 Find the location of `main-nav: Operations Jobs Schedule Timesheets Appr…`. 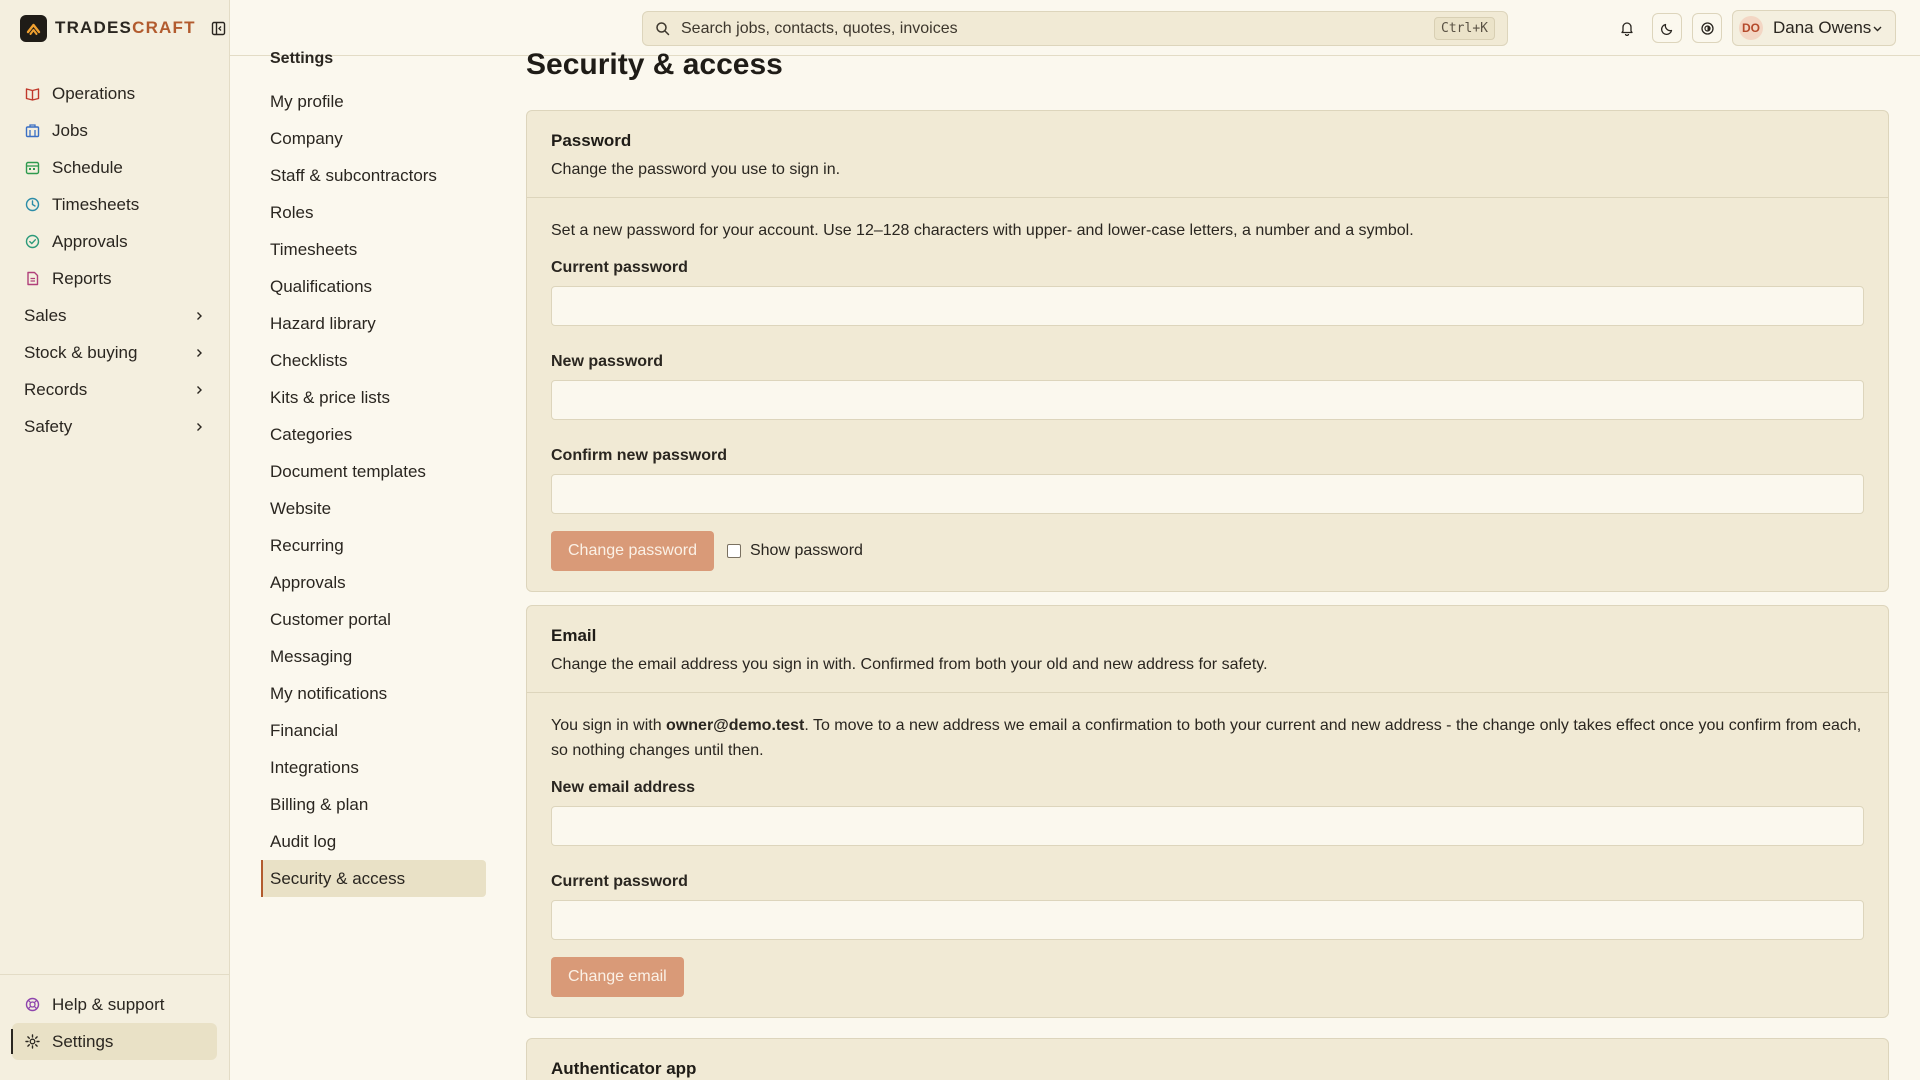

main-nav: Operations Jobs Schedule Timesheets Appr… is located at coordinates (115, 260).